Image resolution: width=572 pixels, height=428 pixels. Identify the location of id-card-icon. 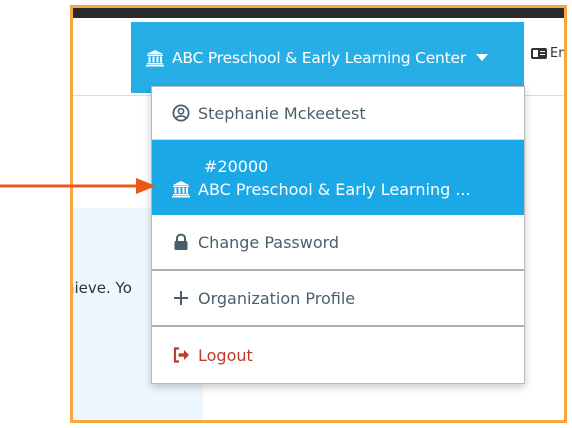
(539, 53).